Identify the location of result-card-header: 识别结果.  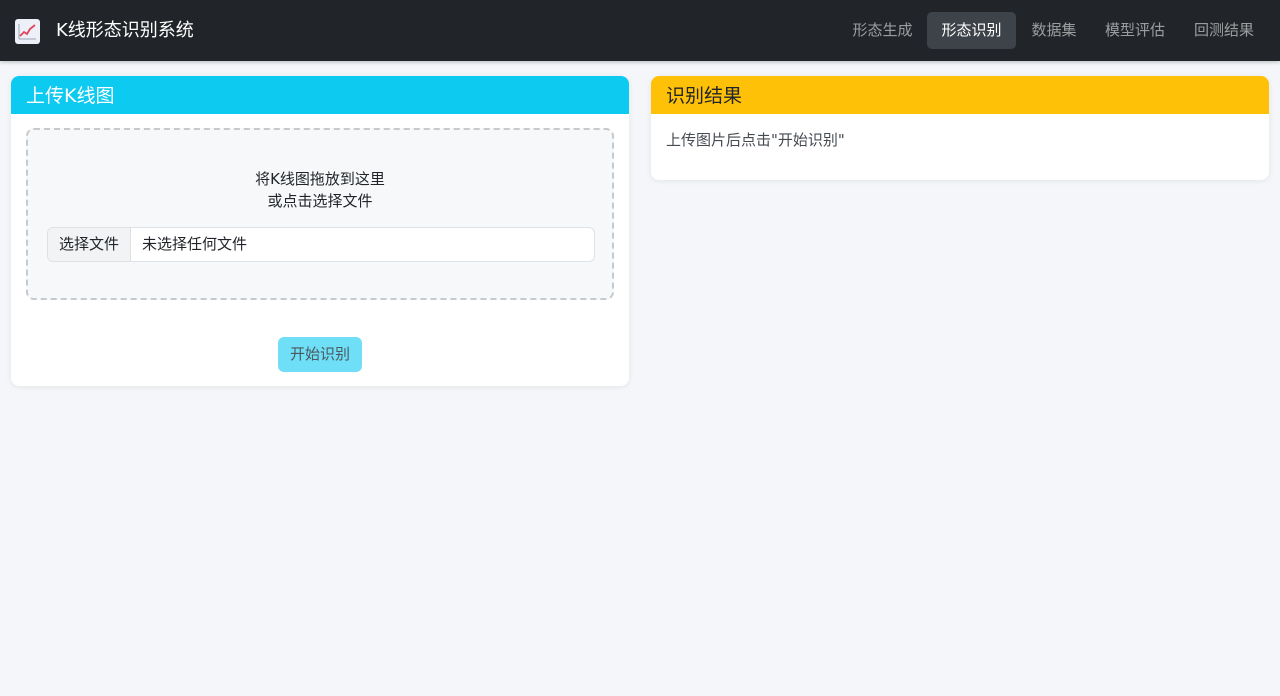
(960, 95).